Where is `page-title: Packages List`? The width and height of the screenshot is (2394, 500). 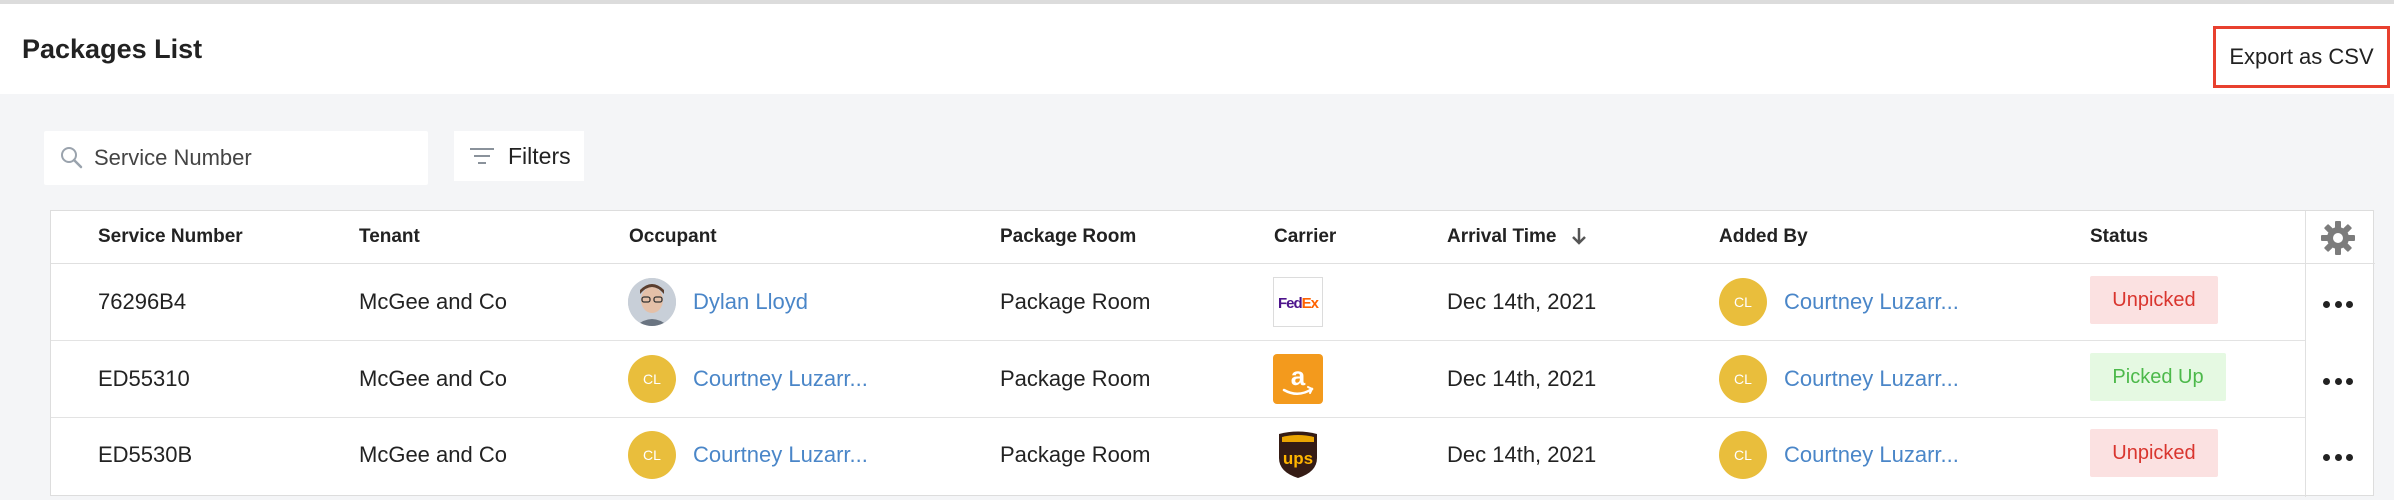 page-title: Packages List is located at coordinates (112, 49).